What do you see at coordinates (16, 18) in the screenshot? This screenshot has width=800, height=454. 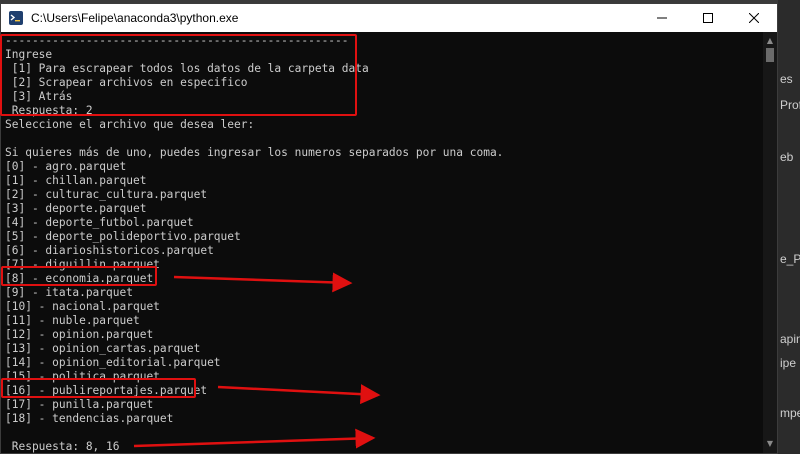 I see `python-app-icon` at bounding box center [16, 18].